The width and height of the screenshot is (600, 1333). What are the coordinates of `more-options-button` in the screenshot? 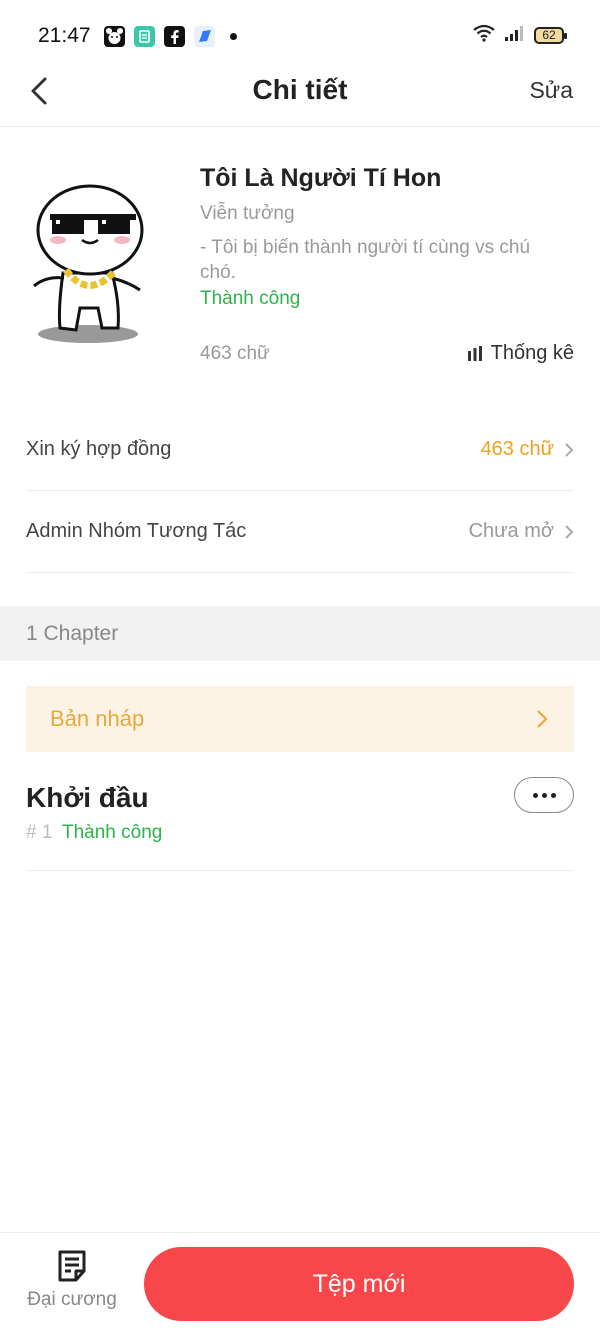 It's located at (544, 795).